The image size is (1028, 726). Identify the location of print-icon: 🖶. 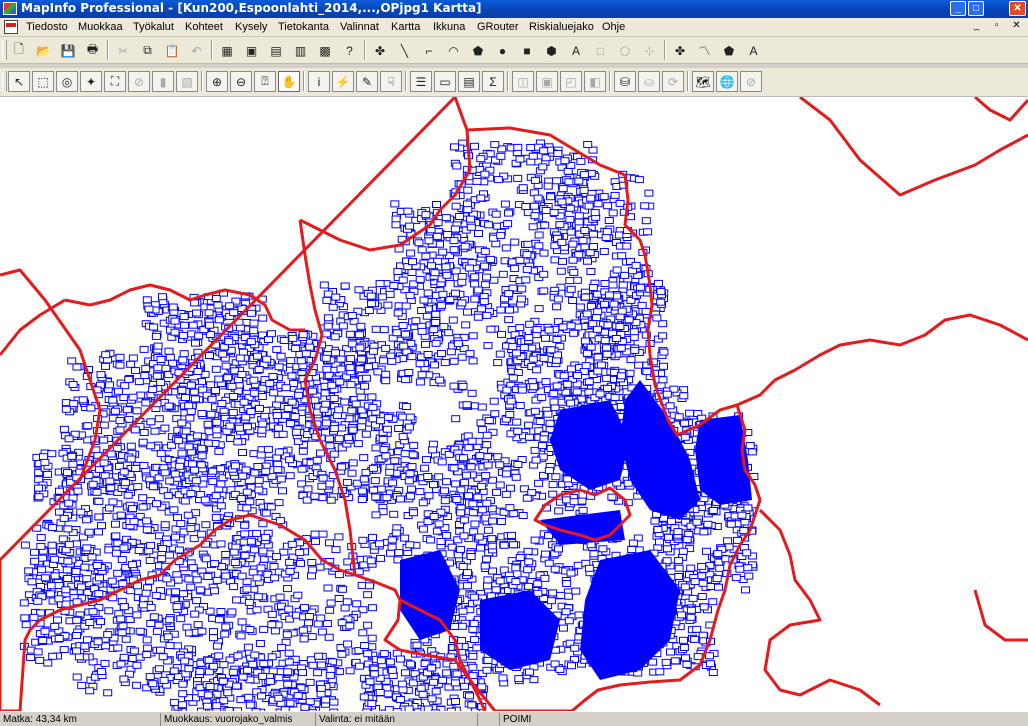
(93, 50).